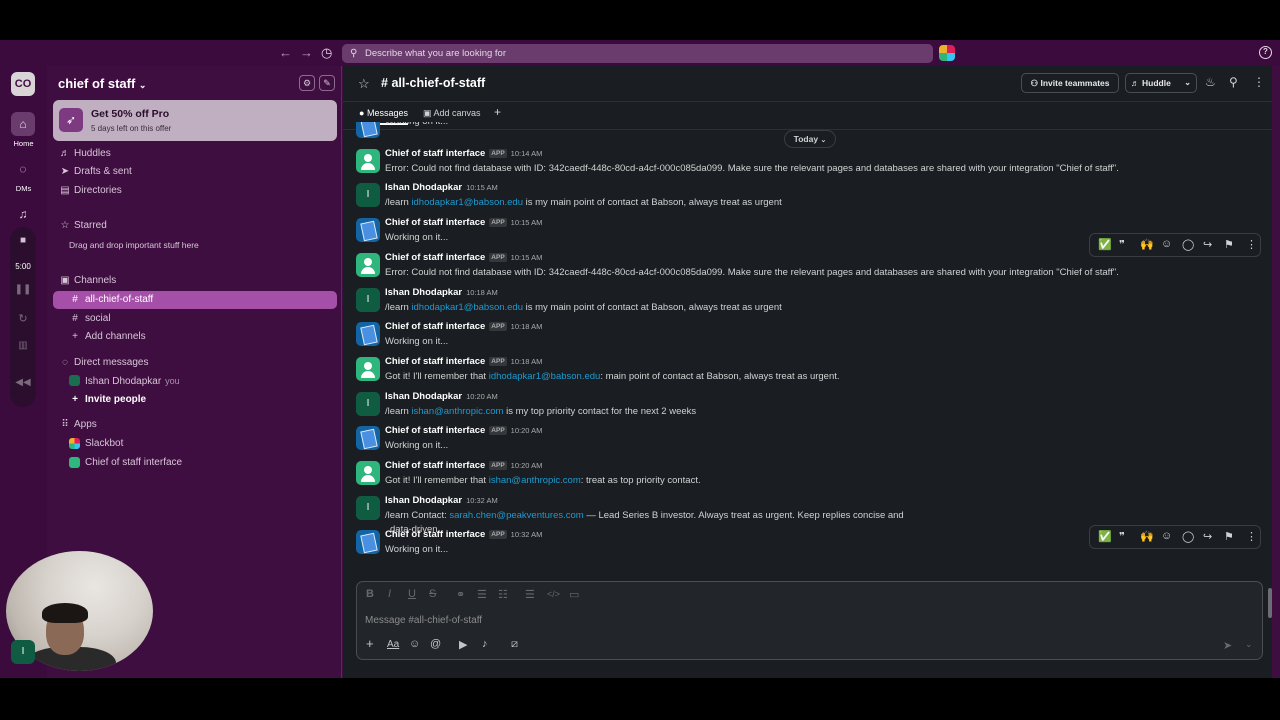  Describe the element at coordinates (23, 318) in the screenshot. I see `restart-icon: ↻` at that location.